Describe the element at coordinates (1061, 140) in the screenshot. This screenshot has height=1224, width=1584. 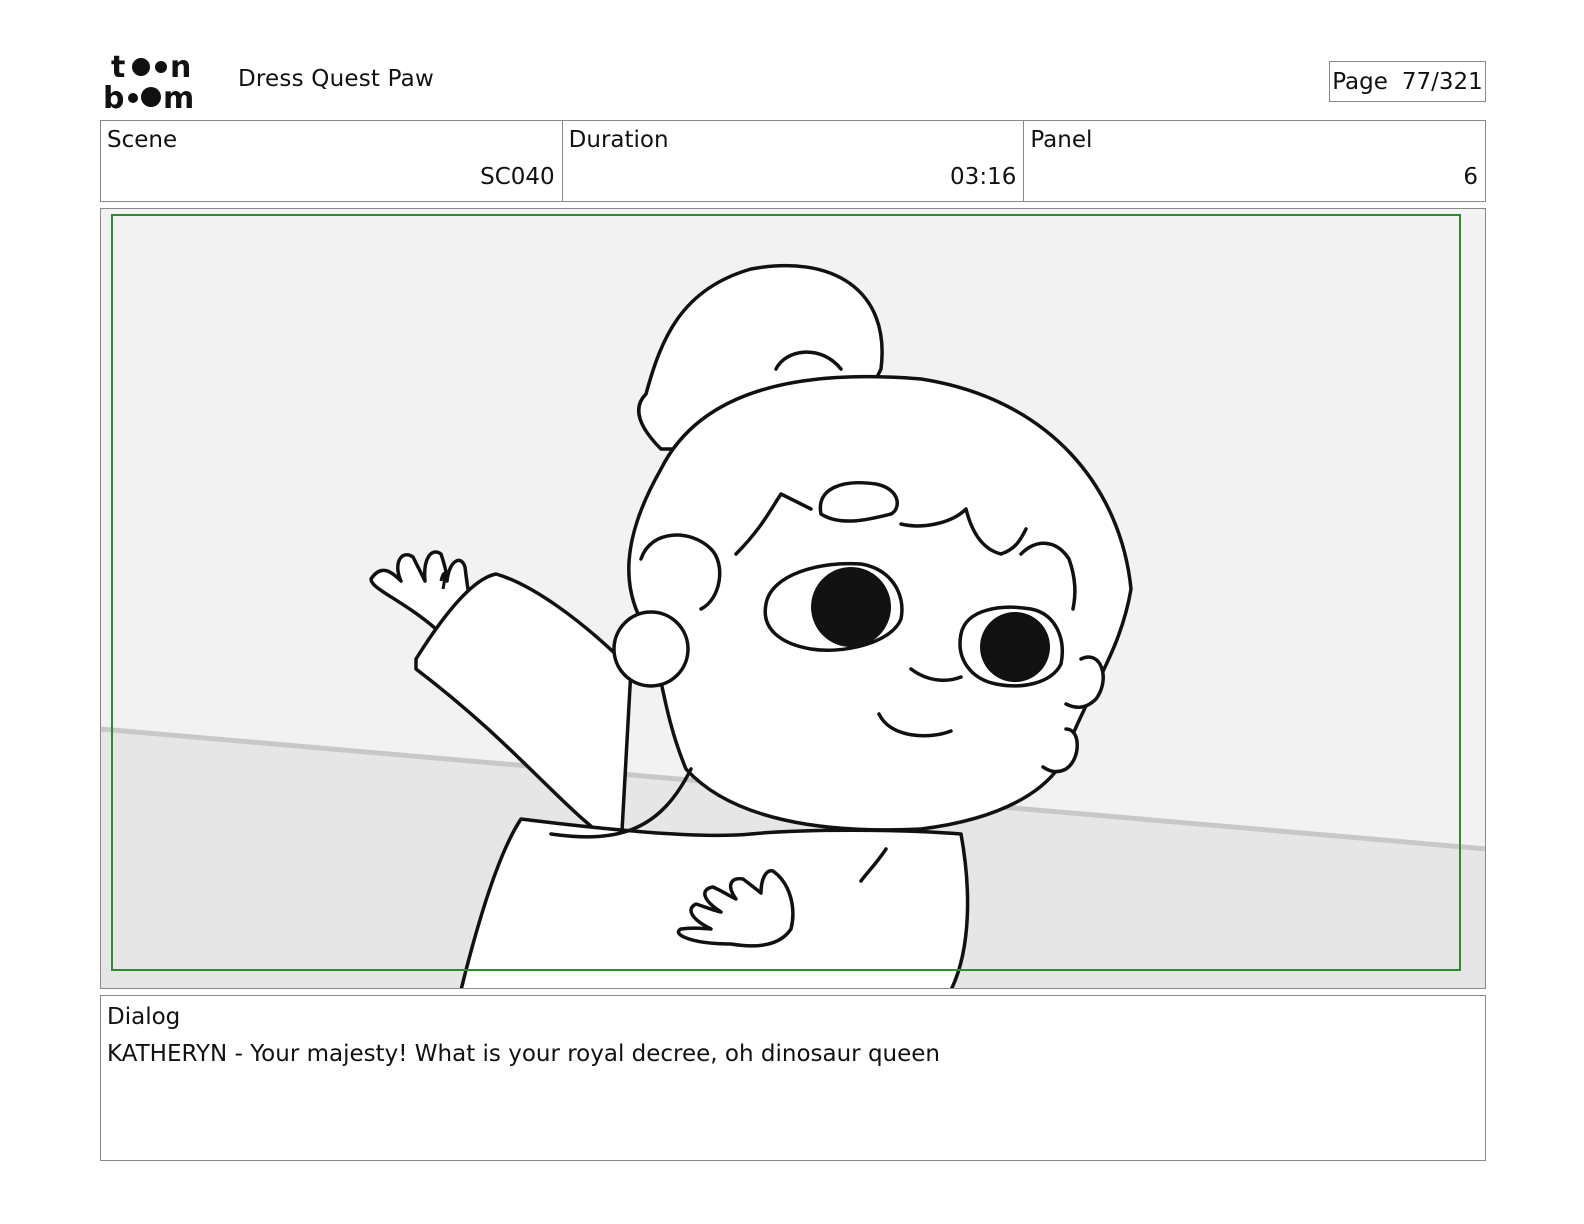
I see `panel-label: Panel` at that location.